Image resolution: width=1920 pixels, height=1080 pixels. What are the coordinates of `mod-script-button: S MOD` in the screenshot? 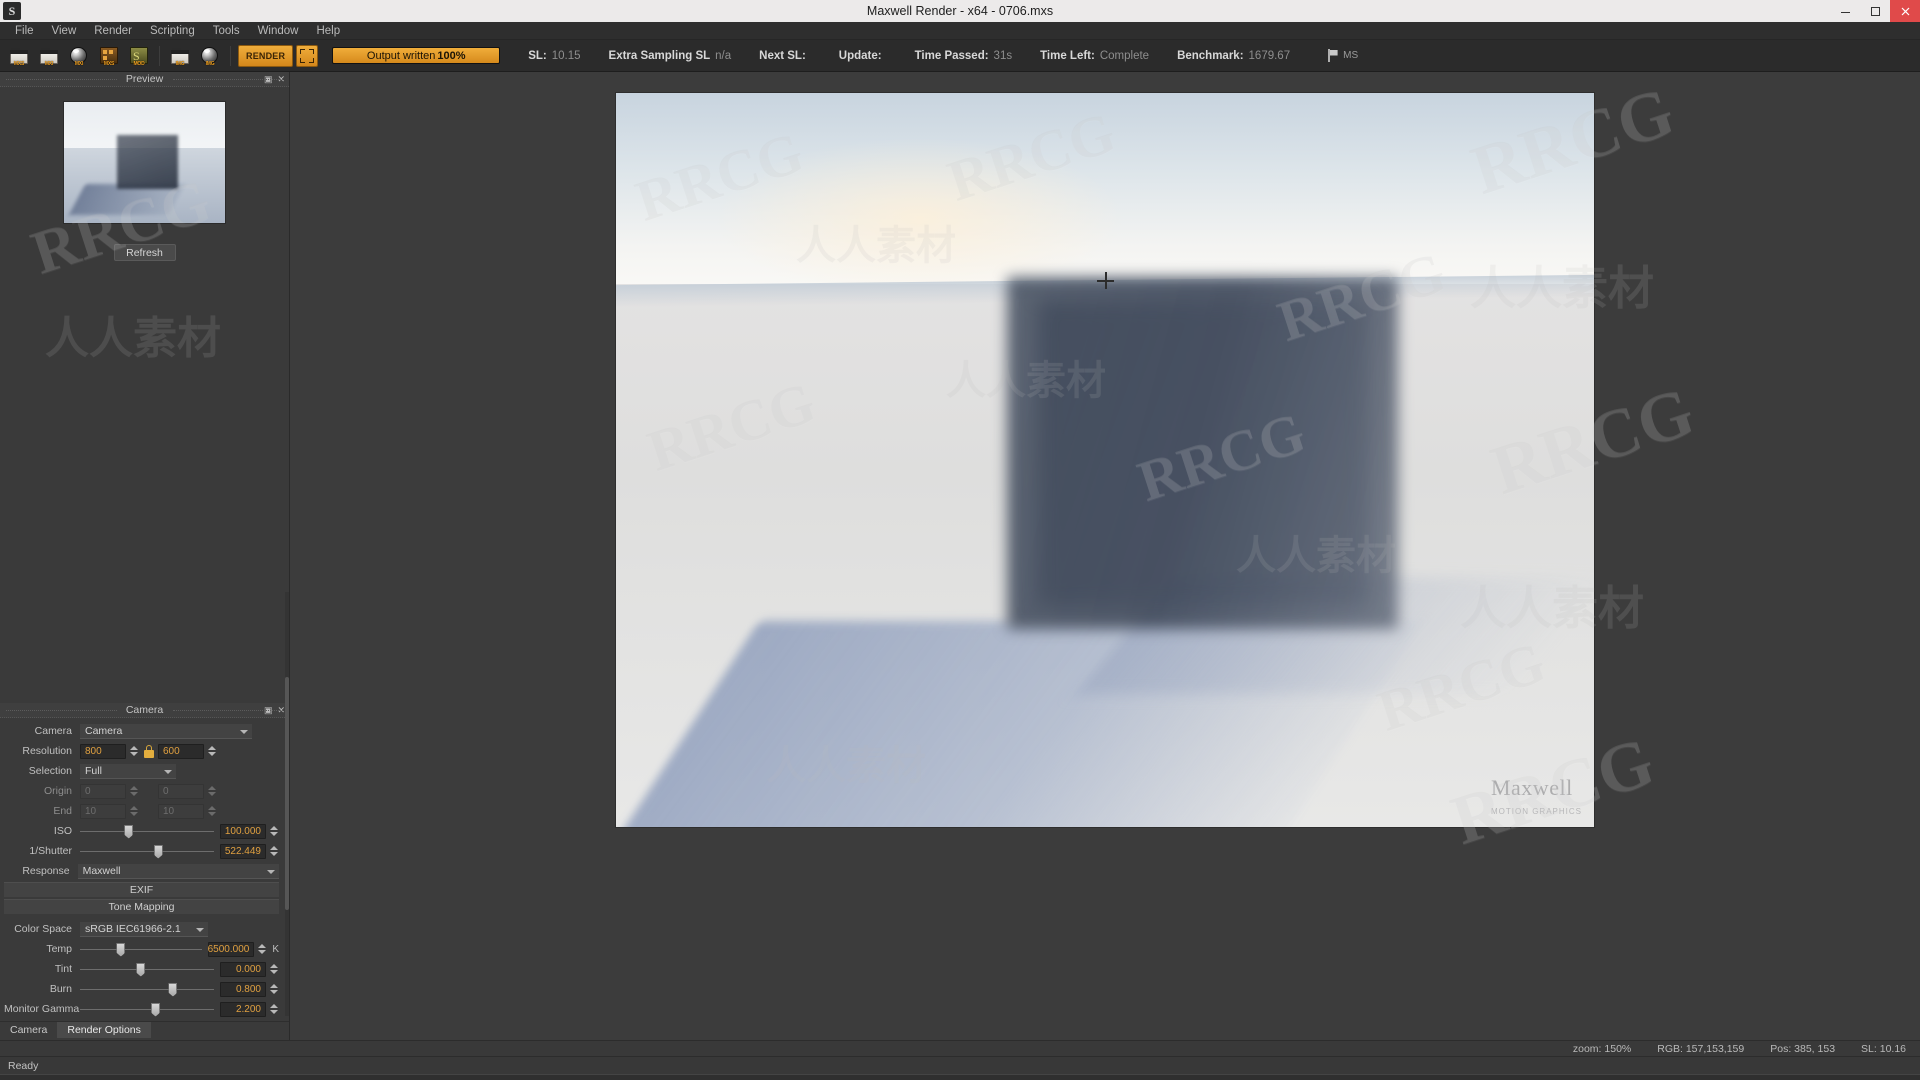 It's located at (139, 56).